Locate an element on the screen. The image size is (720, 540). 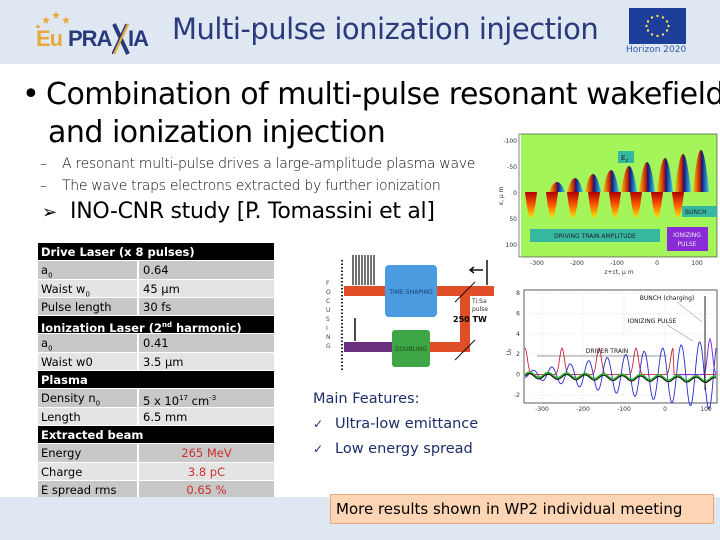
section-header-ionization-laser: Ionization Laser (2nd harmonic) is located at coordinates (156, 325).